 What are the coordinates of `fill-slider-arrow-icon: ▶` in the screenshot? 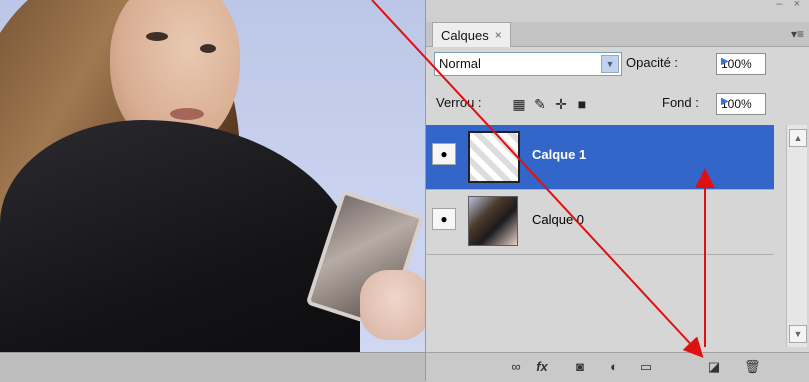 It's located at (751, 101).